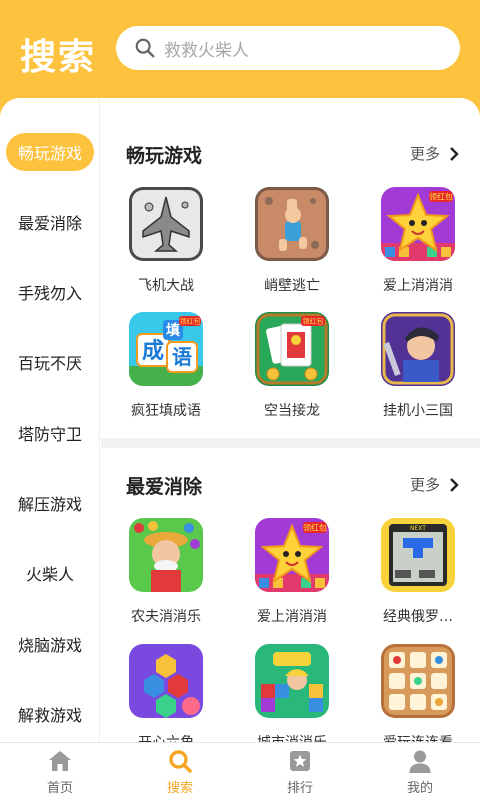 This screenshot has height=800, width=480. What do you see at coordinates (50, 152) in the screenshot?
I see `sidebar-item-changwan: 畅玩游戏` at bounding box center [50, 152].